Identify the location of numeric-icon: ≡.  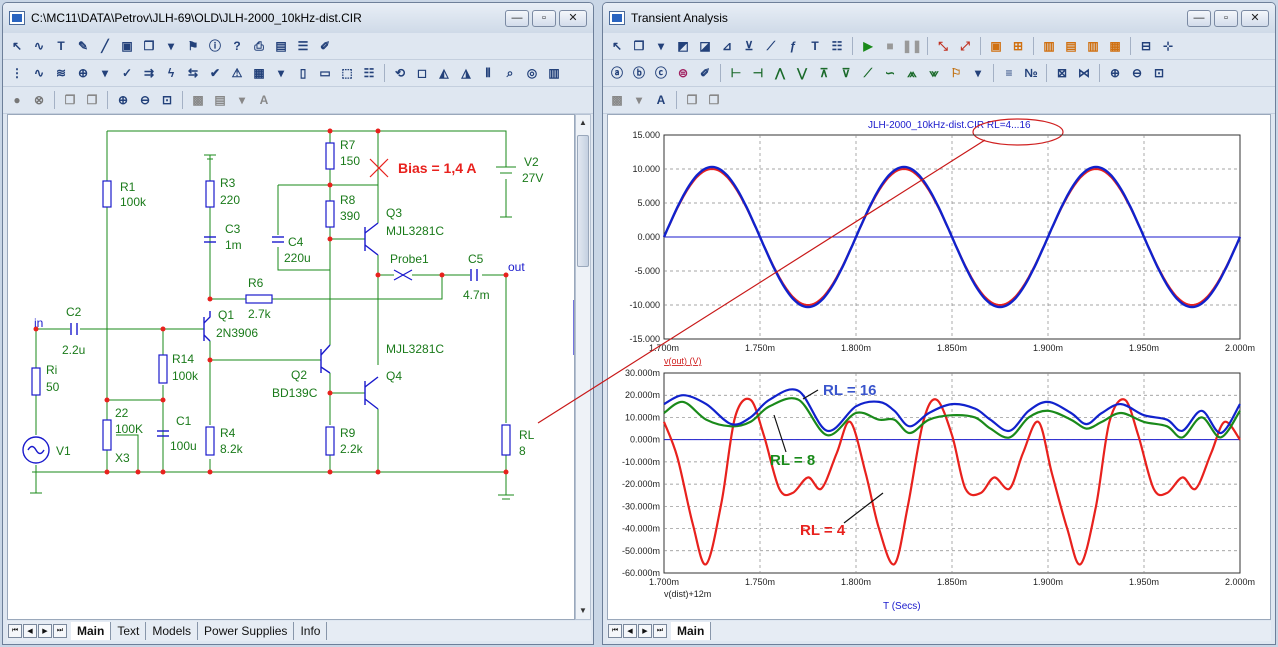
(1009, 73).